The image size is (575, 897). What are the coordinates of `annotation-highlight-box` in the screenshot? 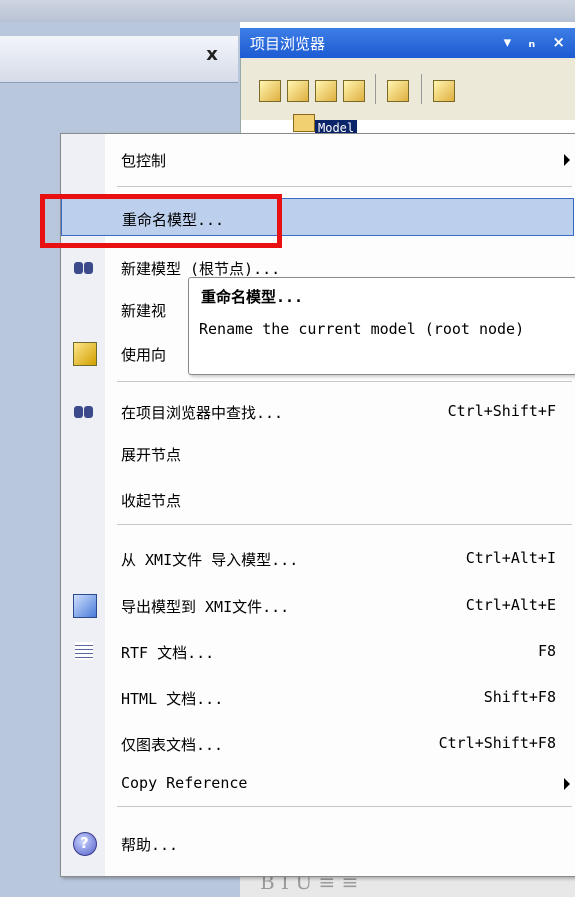 It's located at (161, 221).